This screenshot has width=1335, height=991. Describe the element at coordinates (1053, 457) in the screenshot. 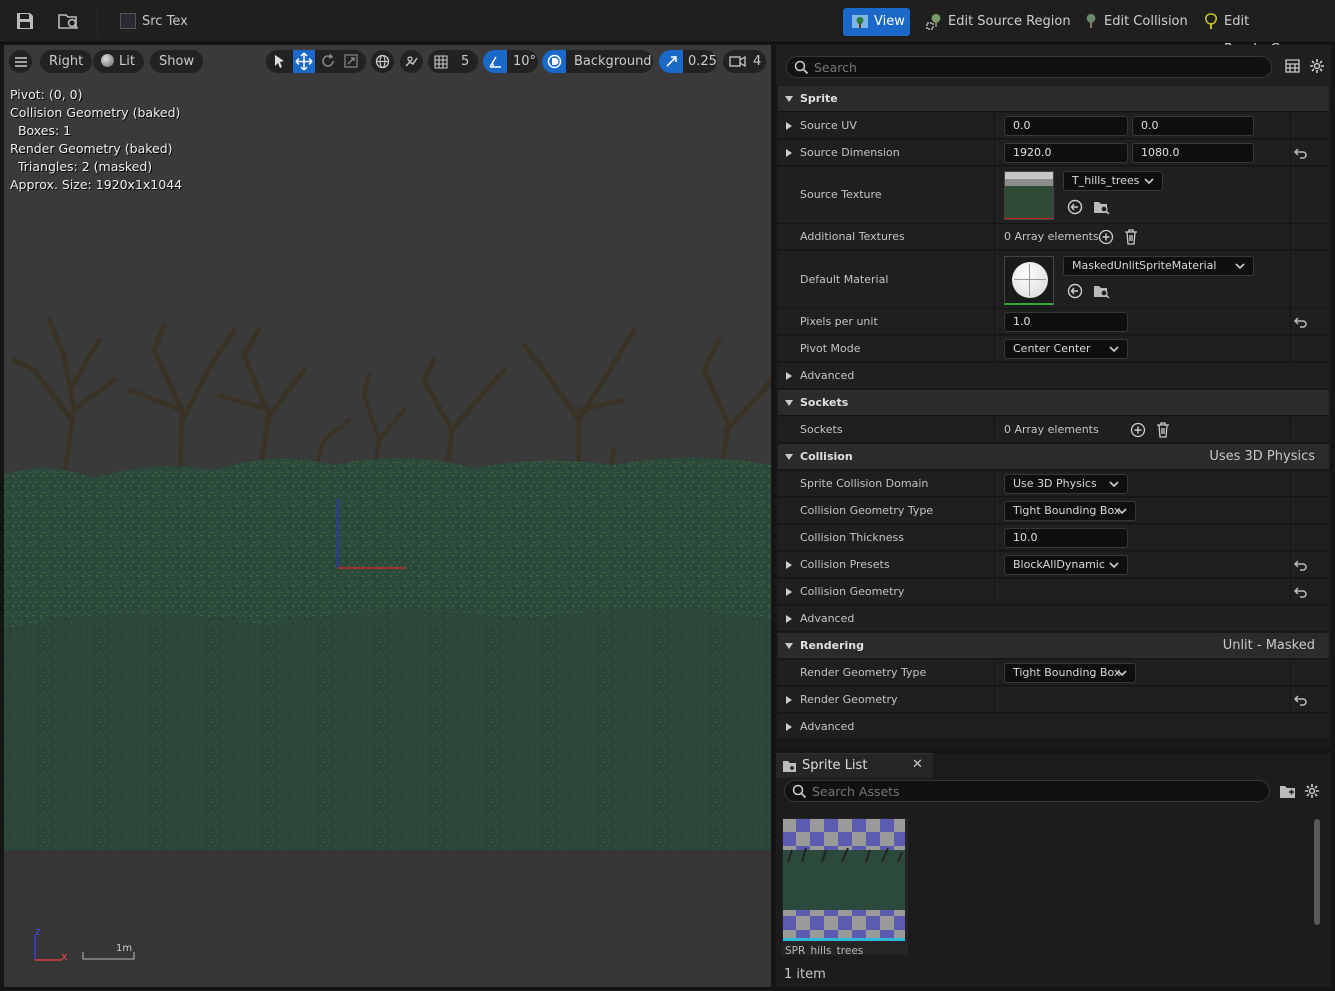

I see `category-collision: Collision Uses 3D Physics` at that location.